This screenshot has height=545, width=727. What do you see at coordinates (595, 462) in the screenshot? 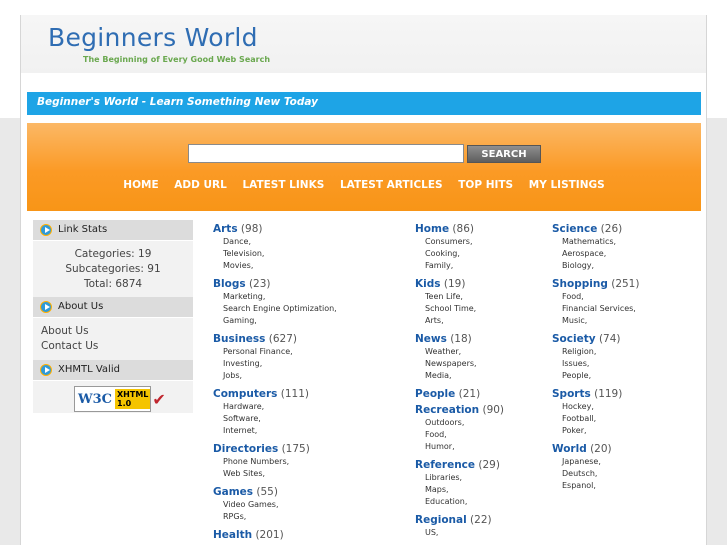
I see `subcategory-link: Japanese,` at bounding box center [595, 462].